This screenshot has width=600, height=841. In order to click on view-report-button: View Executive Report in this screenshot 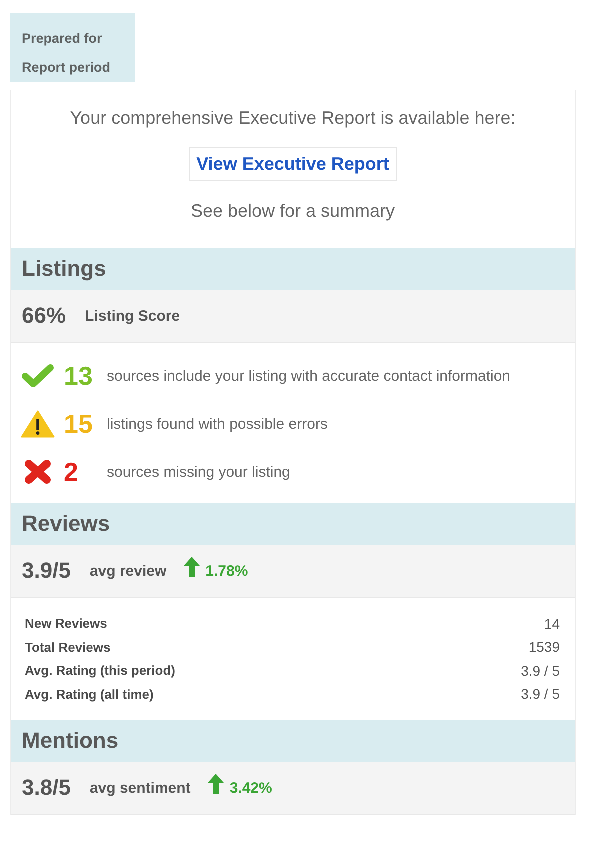, I will do `click(293, 164)`.